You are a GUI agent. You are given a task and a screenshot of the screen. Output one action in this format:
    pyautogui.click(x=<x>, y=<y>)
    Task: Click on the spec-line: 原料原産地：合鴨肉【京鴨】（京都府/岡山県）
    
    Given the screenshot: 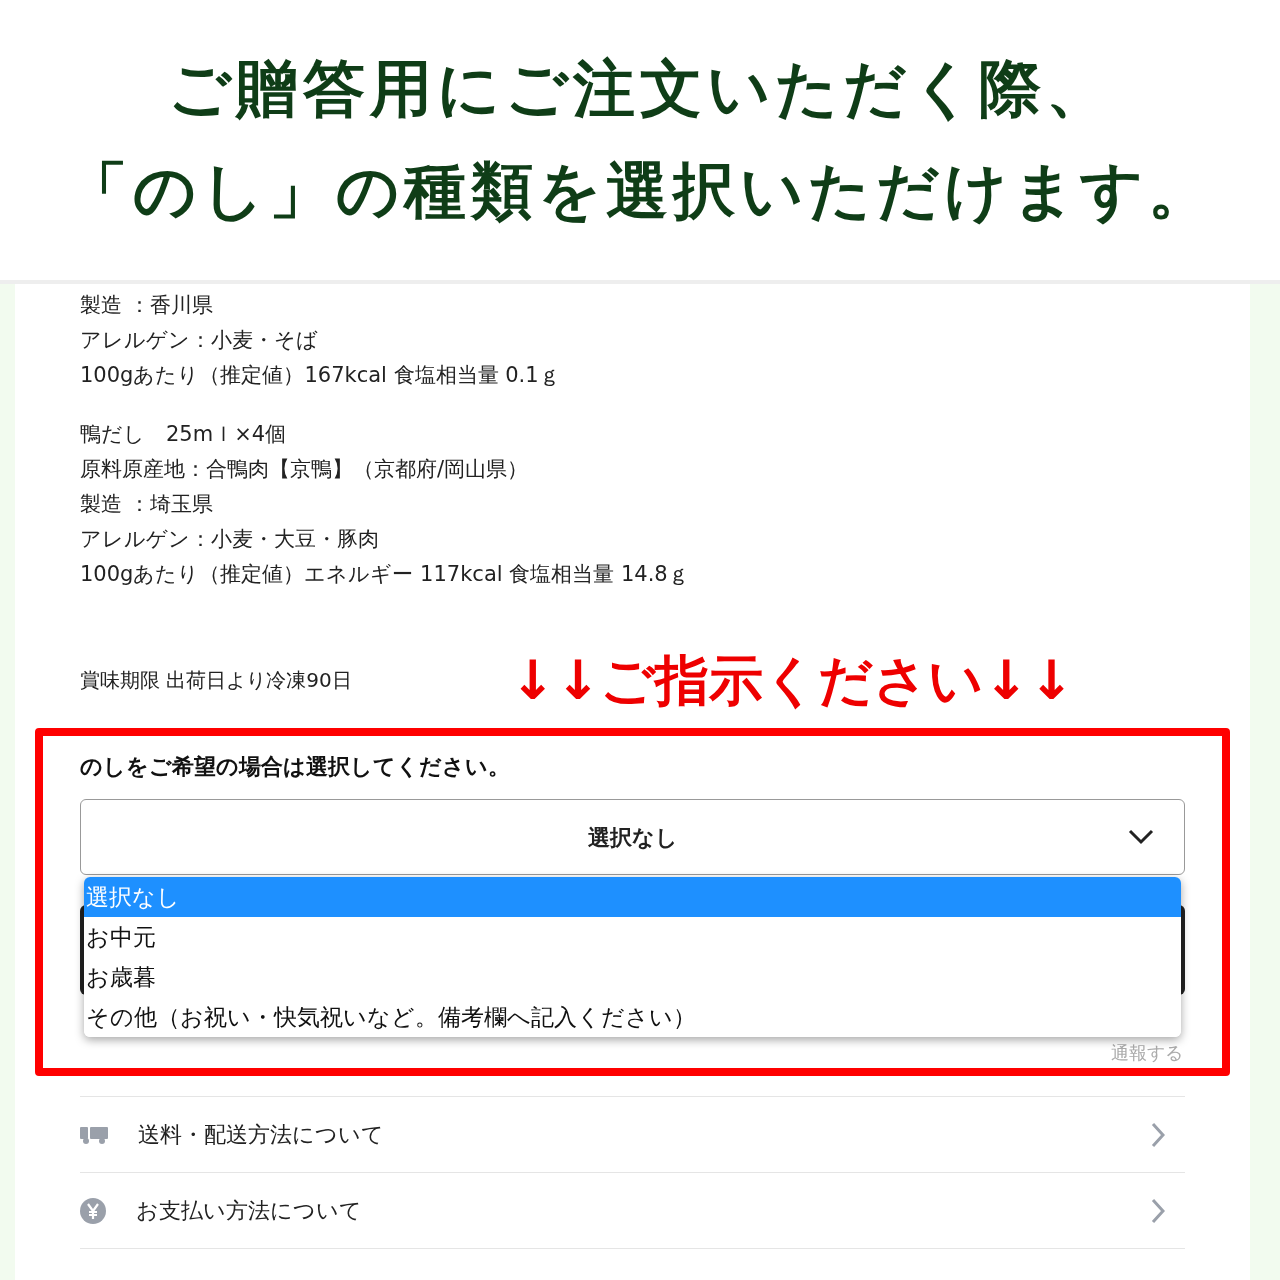 What is the action you would take?
    pyautogui.click(x=305, y=469)
    